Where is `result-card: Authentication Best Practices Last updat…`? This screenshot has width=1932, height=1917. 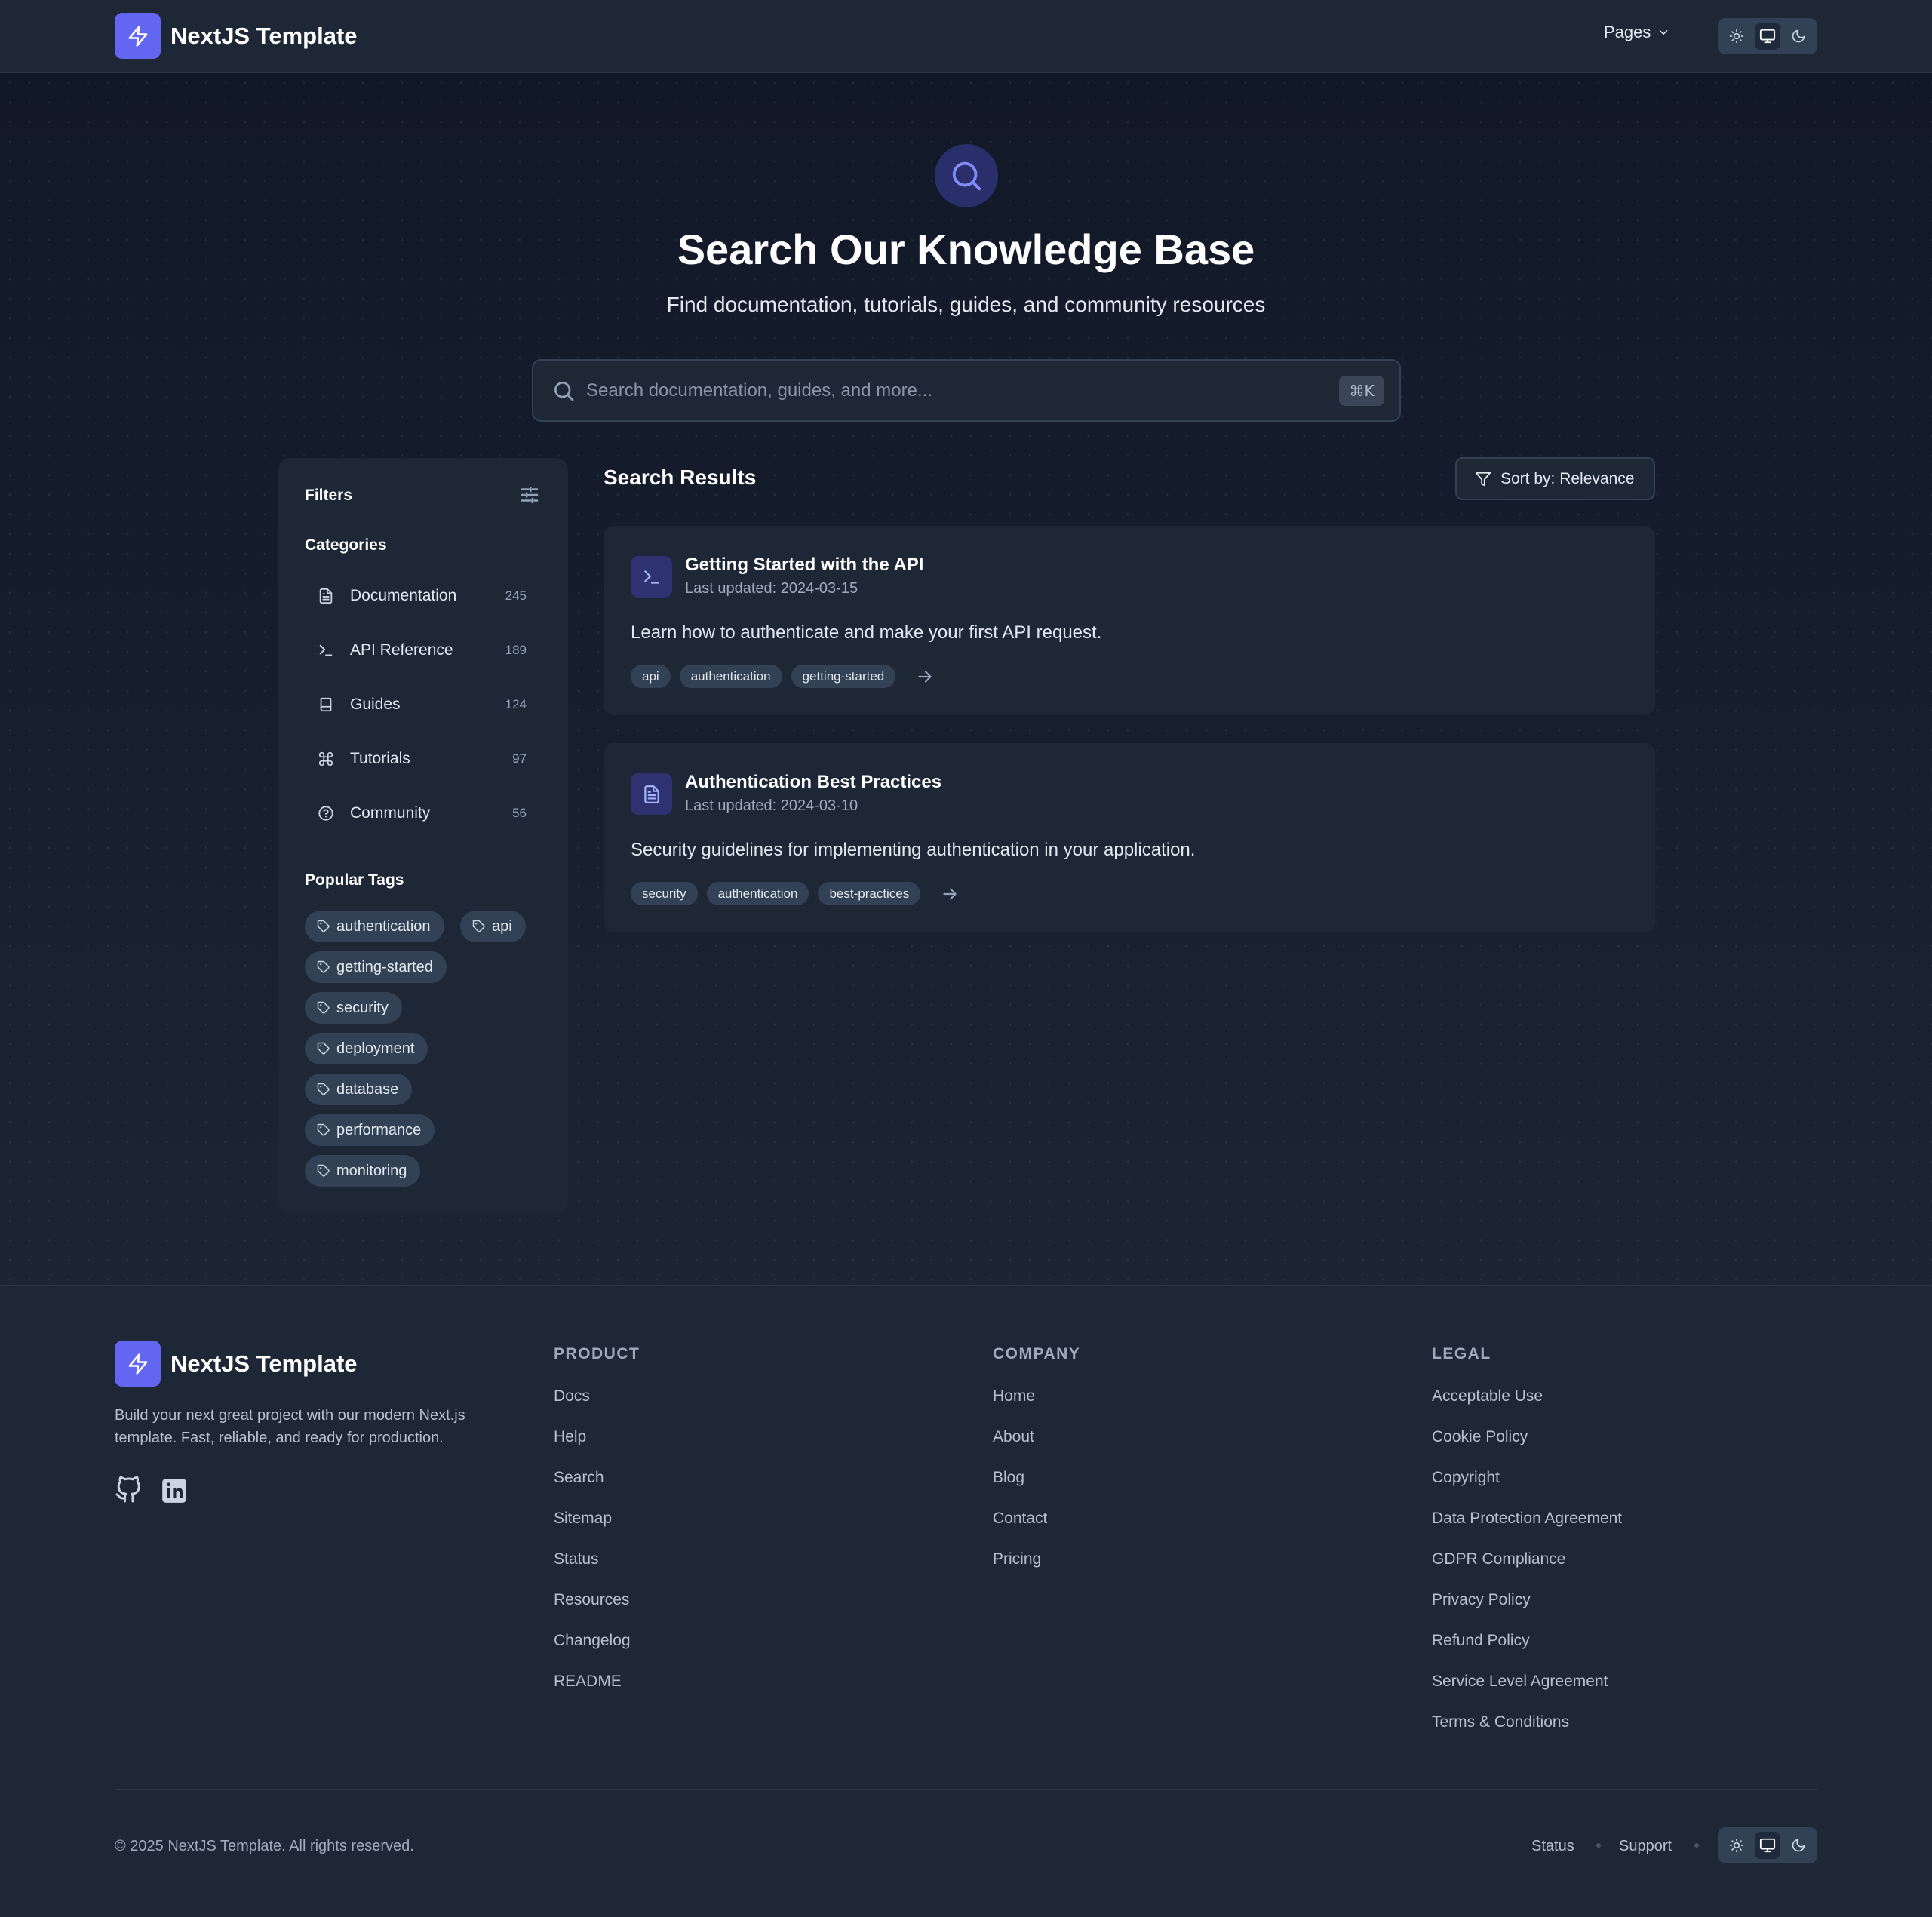
result-card: Authentication Best Practices Last updat… is located at coordinates (1129, 837).